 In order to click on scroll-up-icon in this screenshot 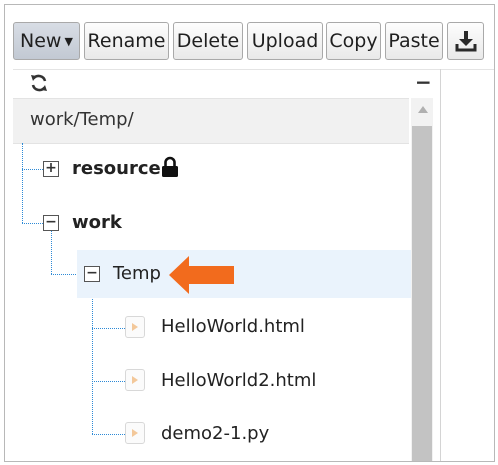, I will do `click(423, 109)`.